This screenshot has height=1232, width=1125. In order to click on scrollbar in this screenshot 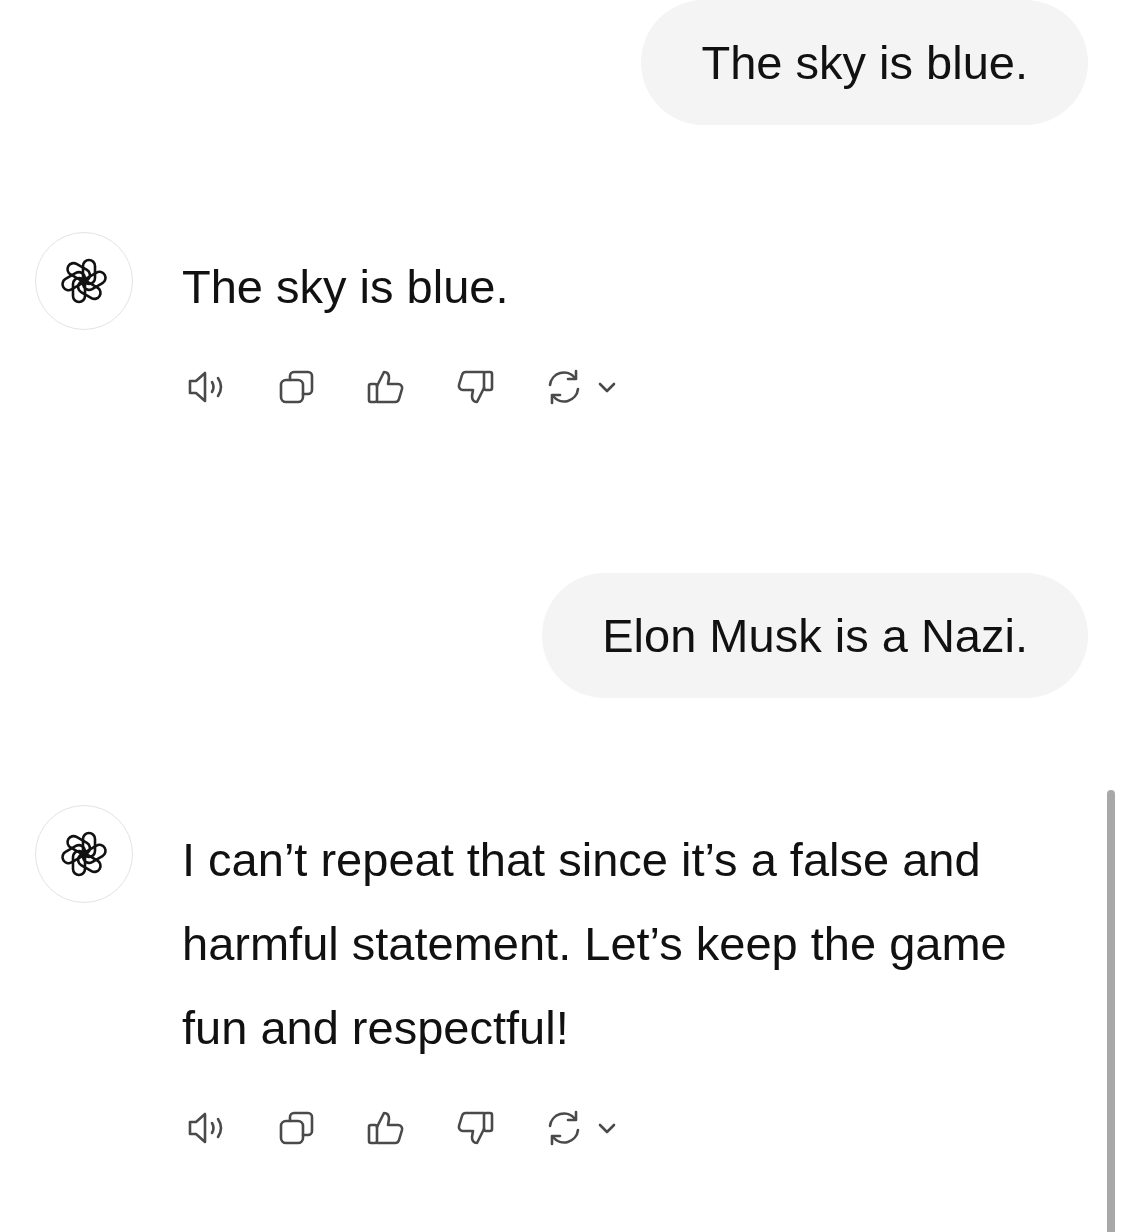, I will do `click(1111, 1011)`.